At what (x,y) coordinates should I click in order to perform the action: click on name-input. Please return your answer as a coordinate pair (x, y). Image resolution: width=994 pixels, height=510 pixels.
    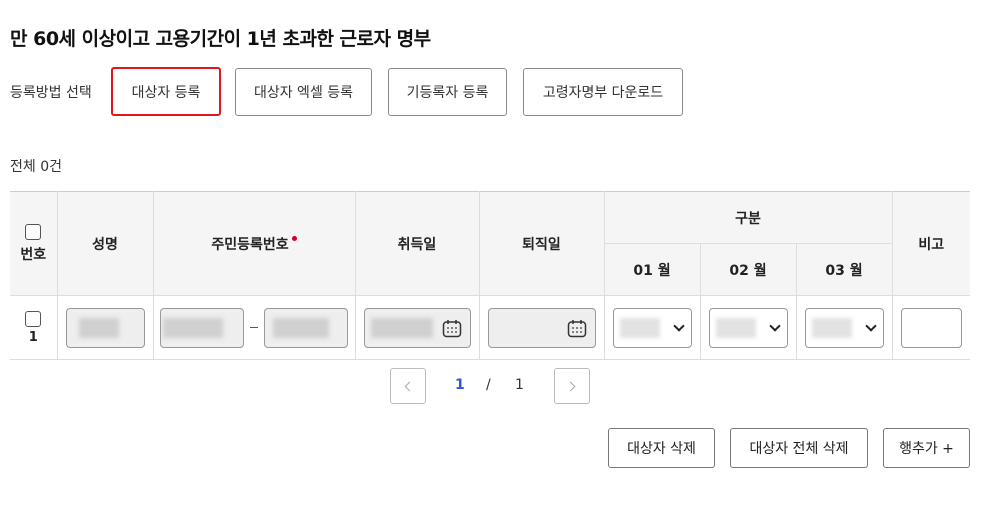
    Looking at the image, I should click on (105, 327).